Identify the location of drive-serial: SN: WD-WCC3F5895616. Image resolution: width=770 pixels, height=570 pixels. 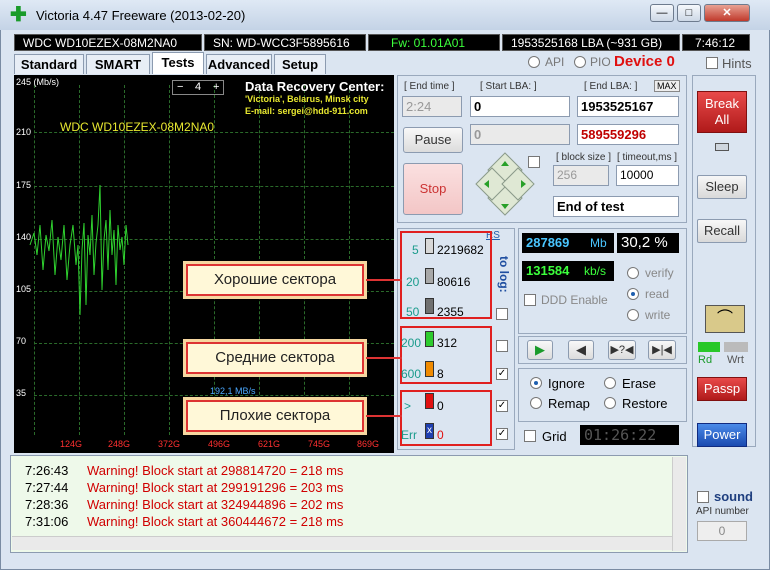
(285, 42).